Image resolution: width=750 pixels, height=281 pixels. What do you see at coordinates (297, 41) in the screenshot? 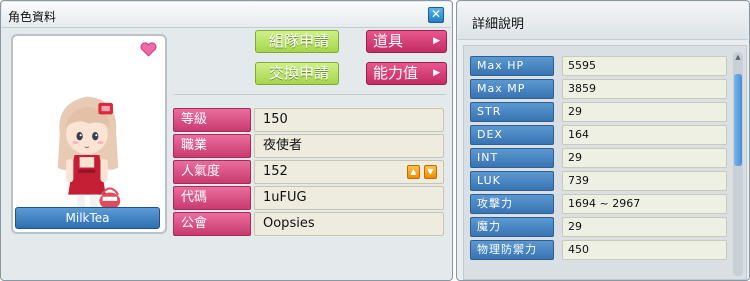
I see `party-request-button: 組隊申請` at bounding box center [297, 41].